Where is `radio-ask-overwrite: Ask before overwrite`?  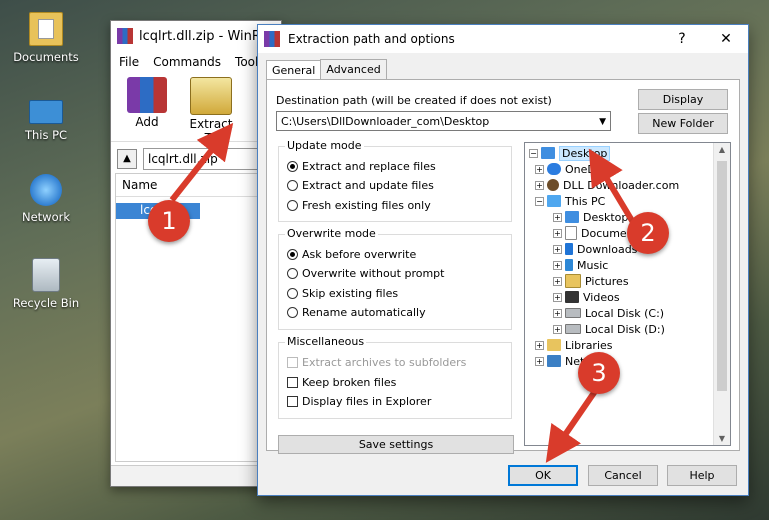
radio-ask-overwrite: Ask before overwrite is located at coordinates (351, 254).